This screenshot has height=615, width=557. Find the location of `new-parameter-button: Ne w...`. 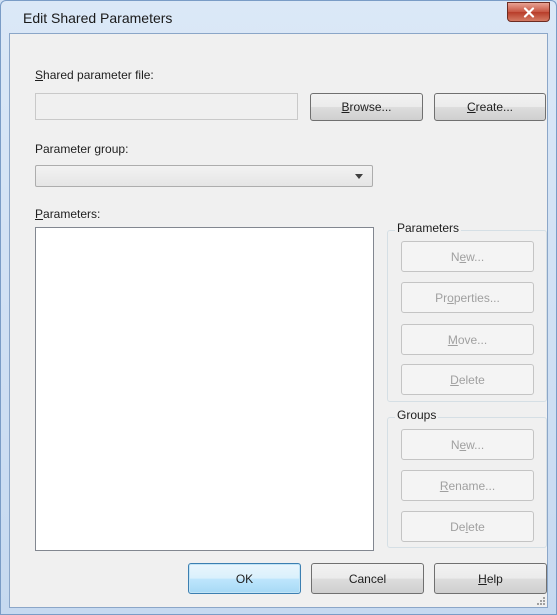

new-parameter-button: Ne w... is located at coordinates (467, 256).